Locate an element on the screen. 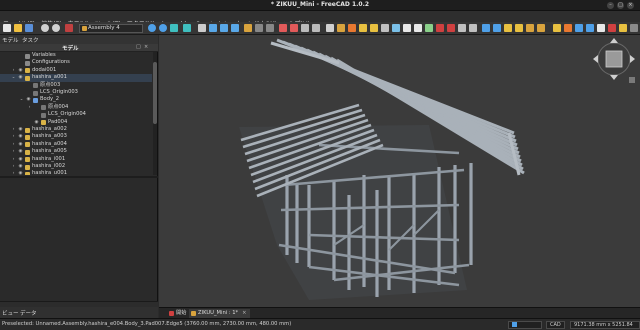 Image resolution: width=640 pixels, height=330 pixels. isometric-view-icon is located at coordinates (202, 28).